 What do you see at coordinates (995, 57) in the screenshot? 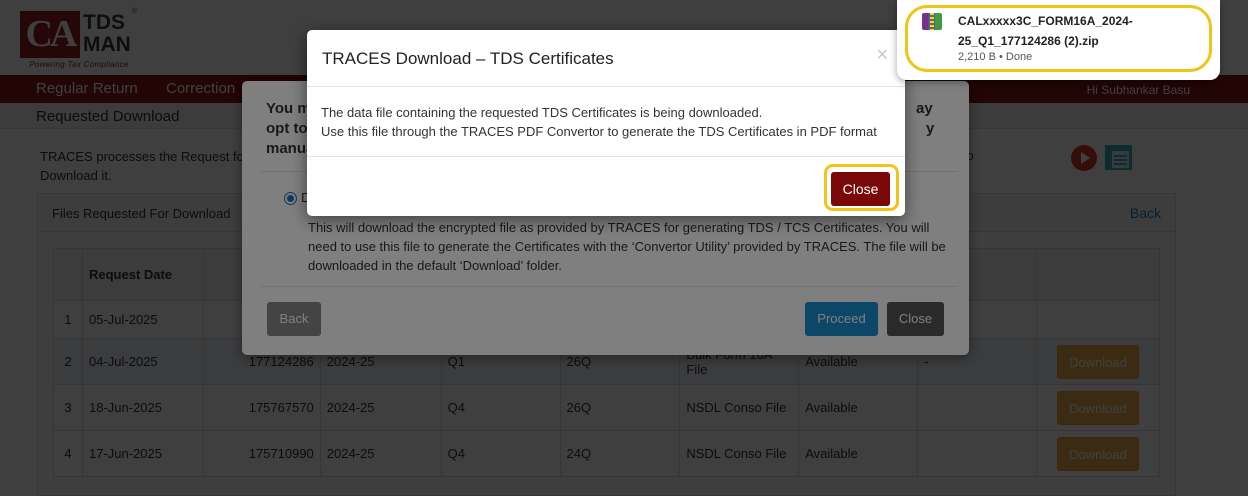
I see `download-status: 2,210 B • Done` at bounding box center [995, 57].